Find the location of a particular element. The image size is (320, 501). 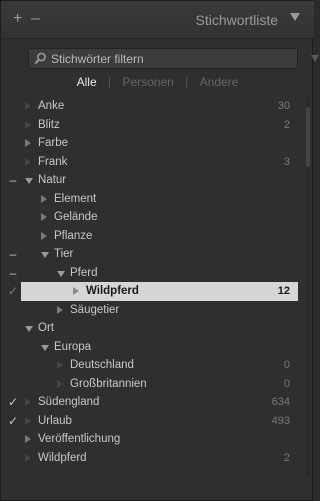

keyword-type-tabs: Alle | Personen | Andere is located at coordinates (157, 83).